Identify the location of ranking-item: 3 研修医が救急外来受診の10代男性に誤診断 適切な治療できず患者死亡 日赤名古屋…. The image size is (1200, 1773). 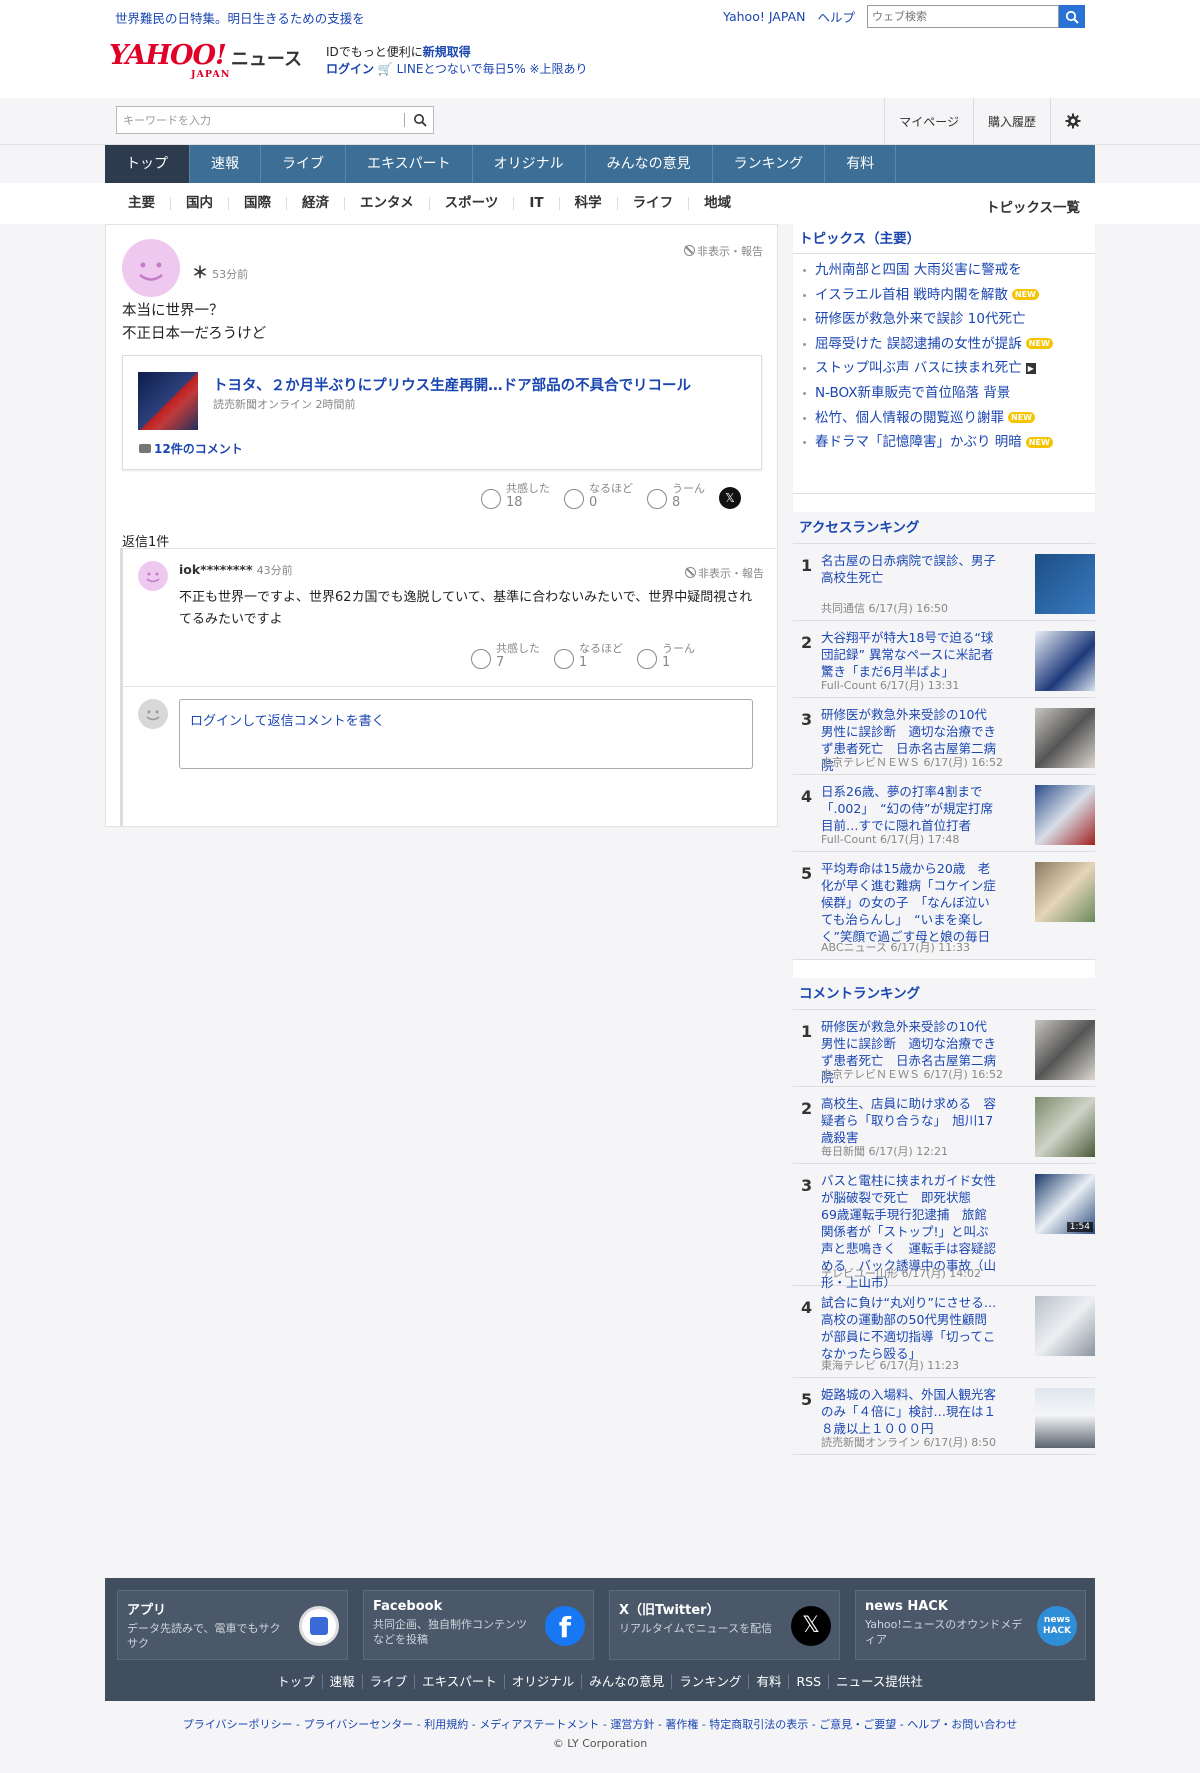
(944, 736).